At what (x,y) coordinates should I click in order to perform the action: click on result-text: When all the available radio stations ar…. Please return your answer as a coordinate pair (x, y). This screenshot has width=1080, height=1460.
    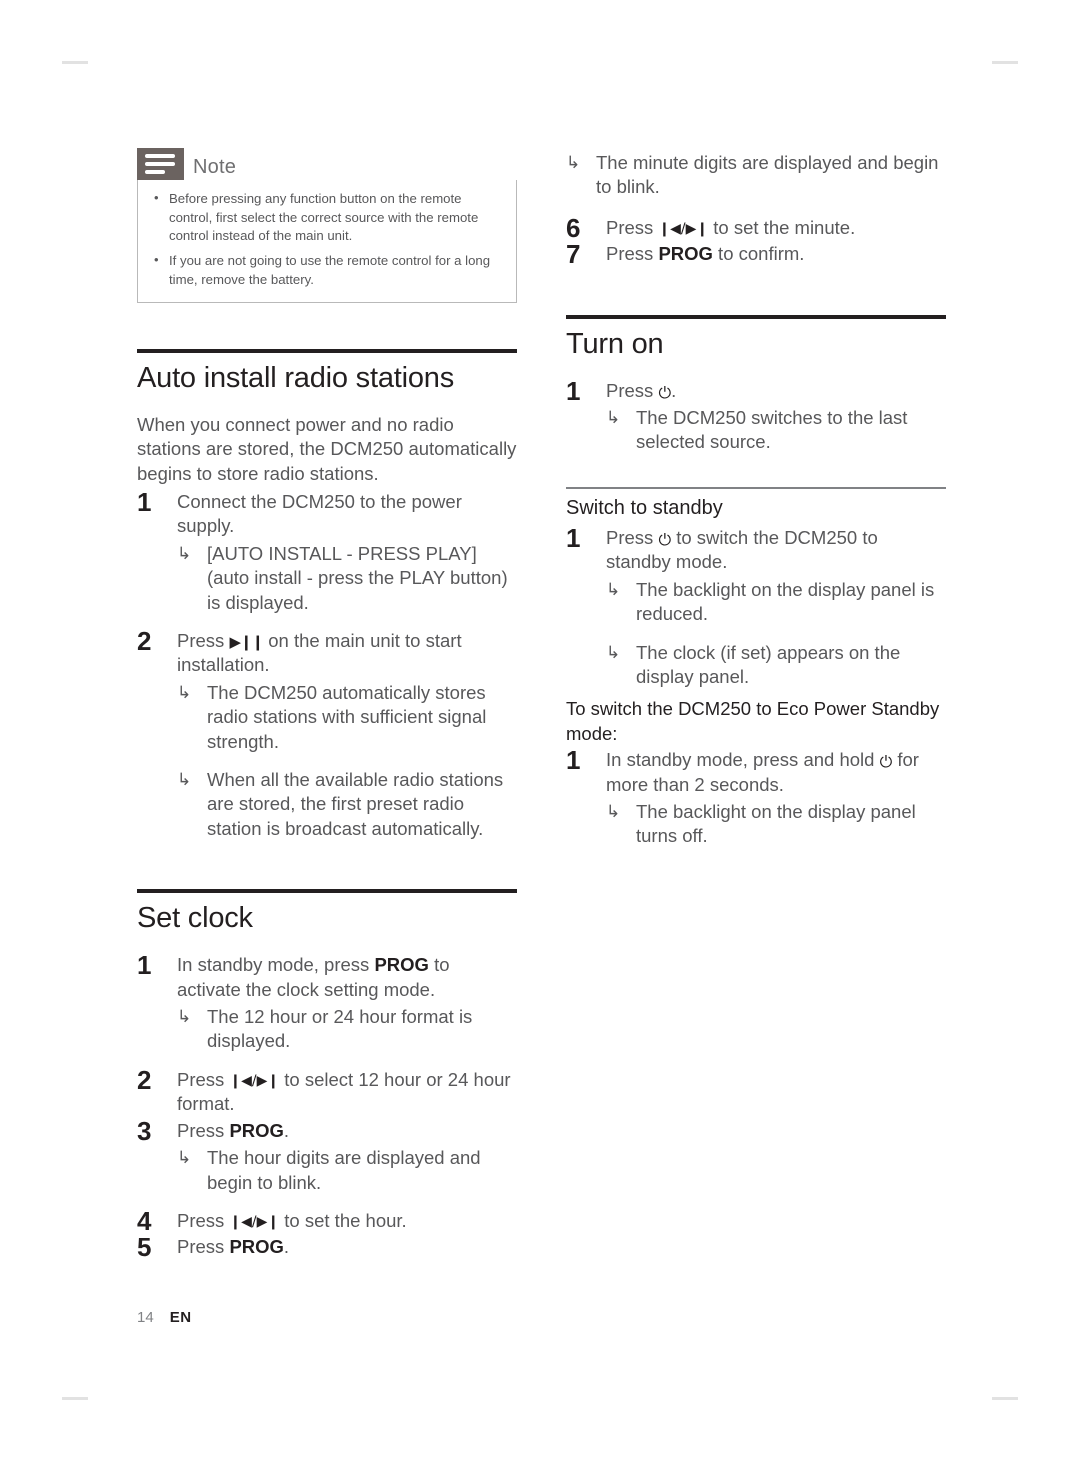
    Looking at the image, I should click on (355, 804).